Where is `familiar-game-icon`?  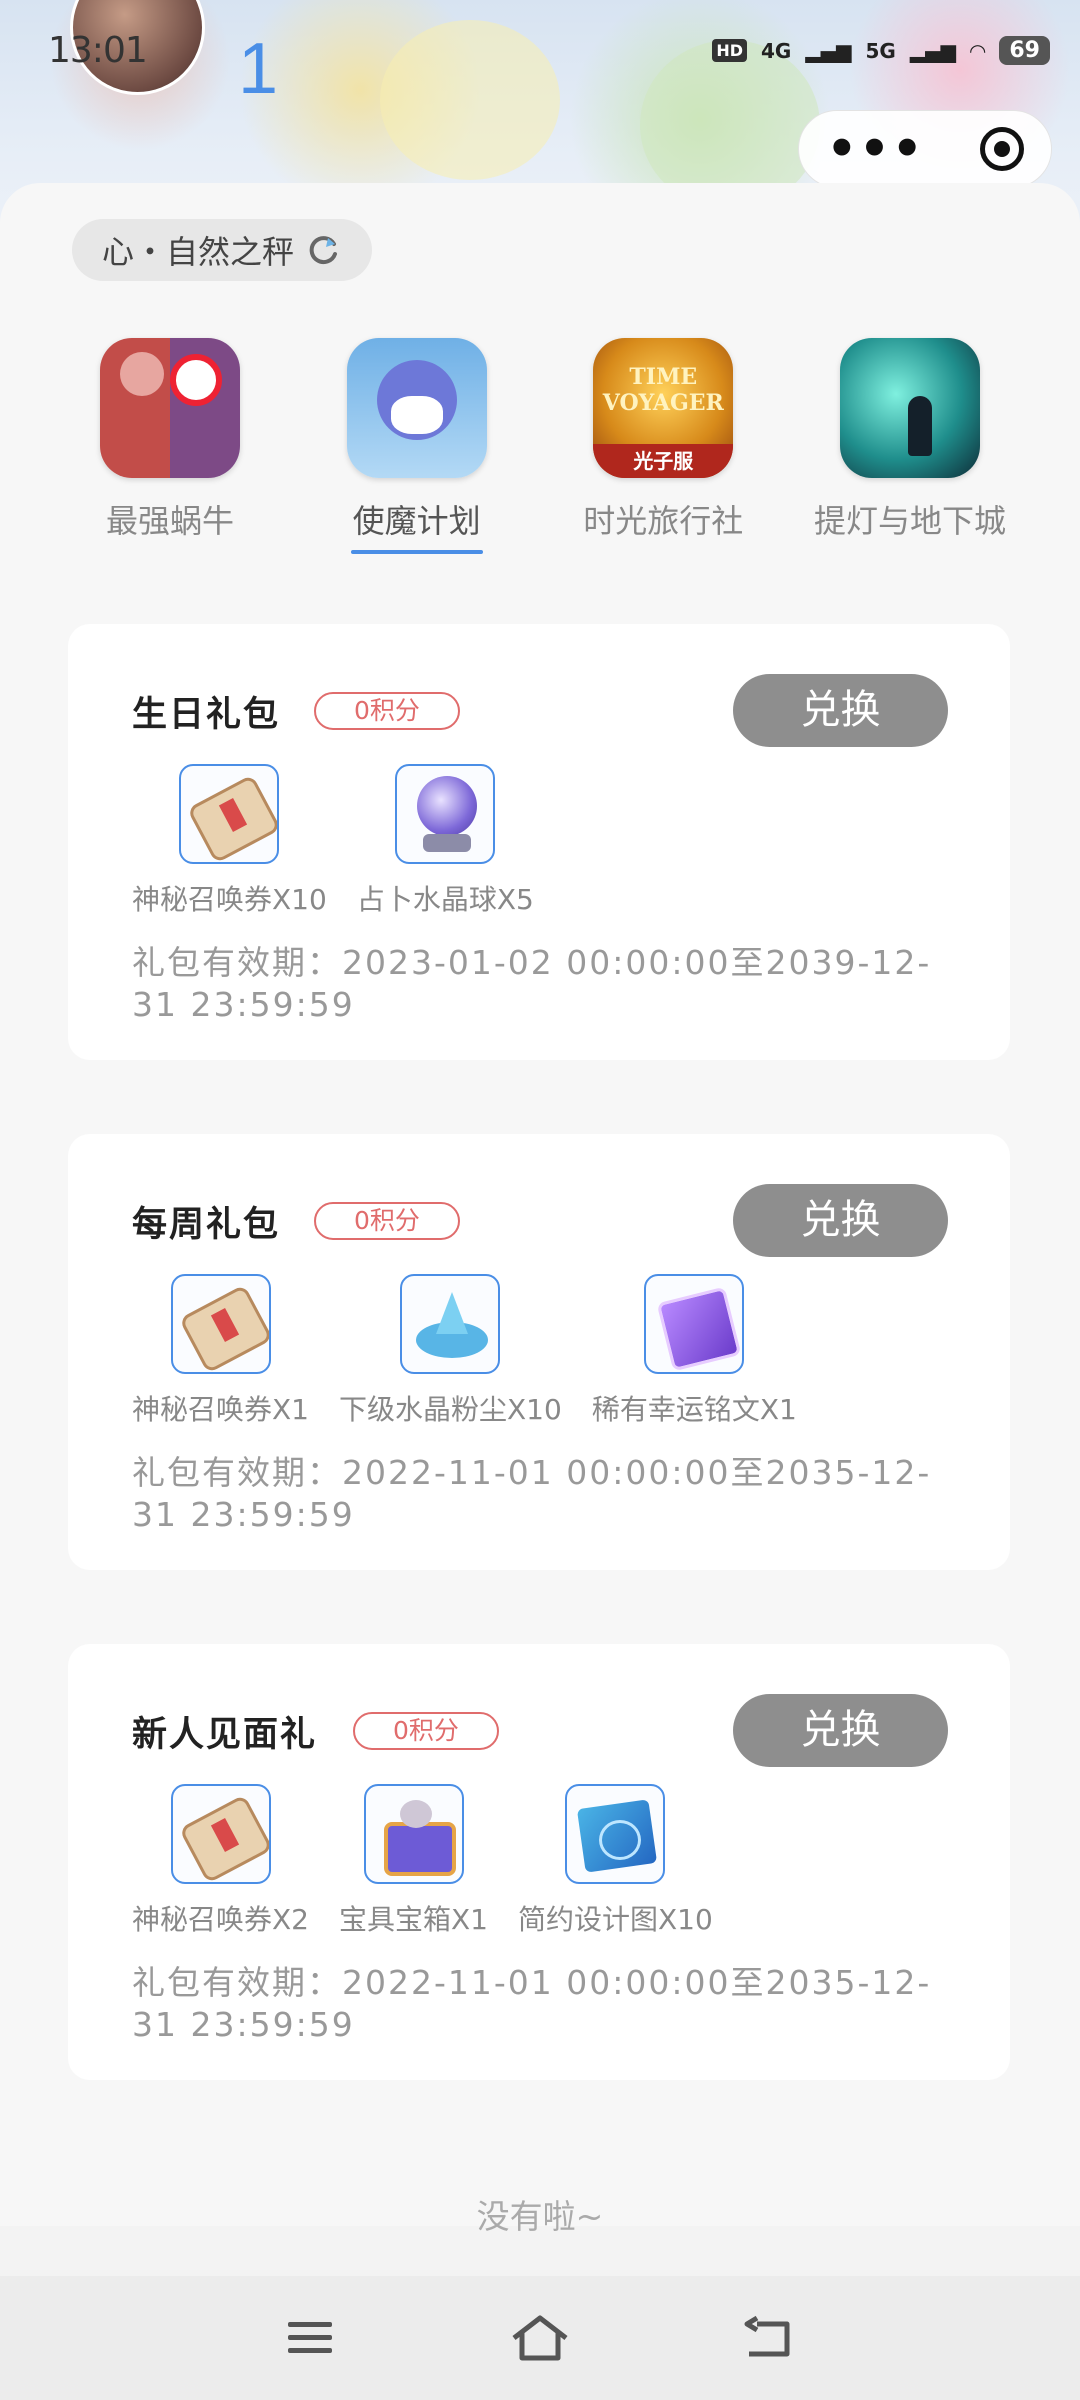 familiar-game-icon is located at coordinates (416, 408).